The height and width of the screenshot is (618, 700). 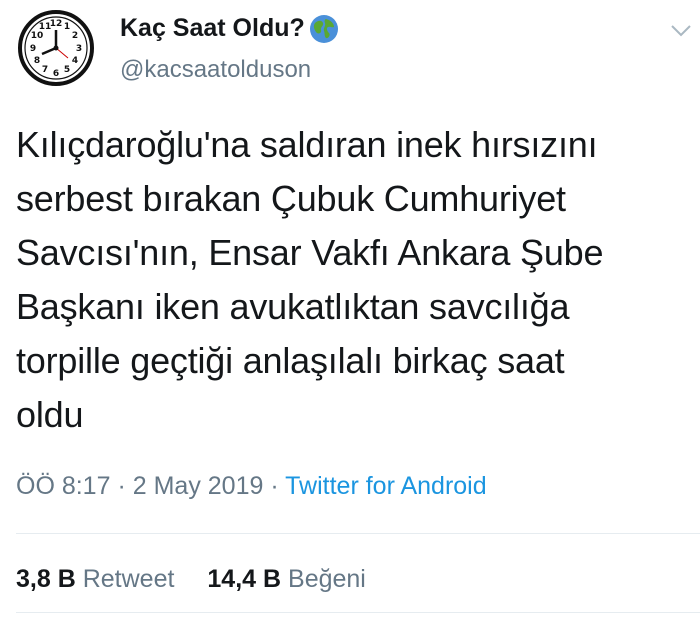 I want to click on user-handle: @kacsaatolduson, so click(x=215, y=70).